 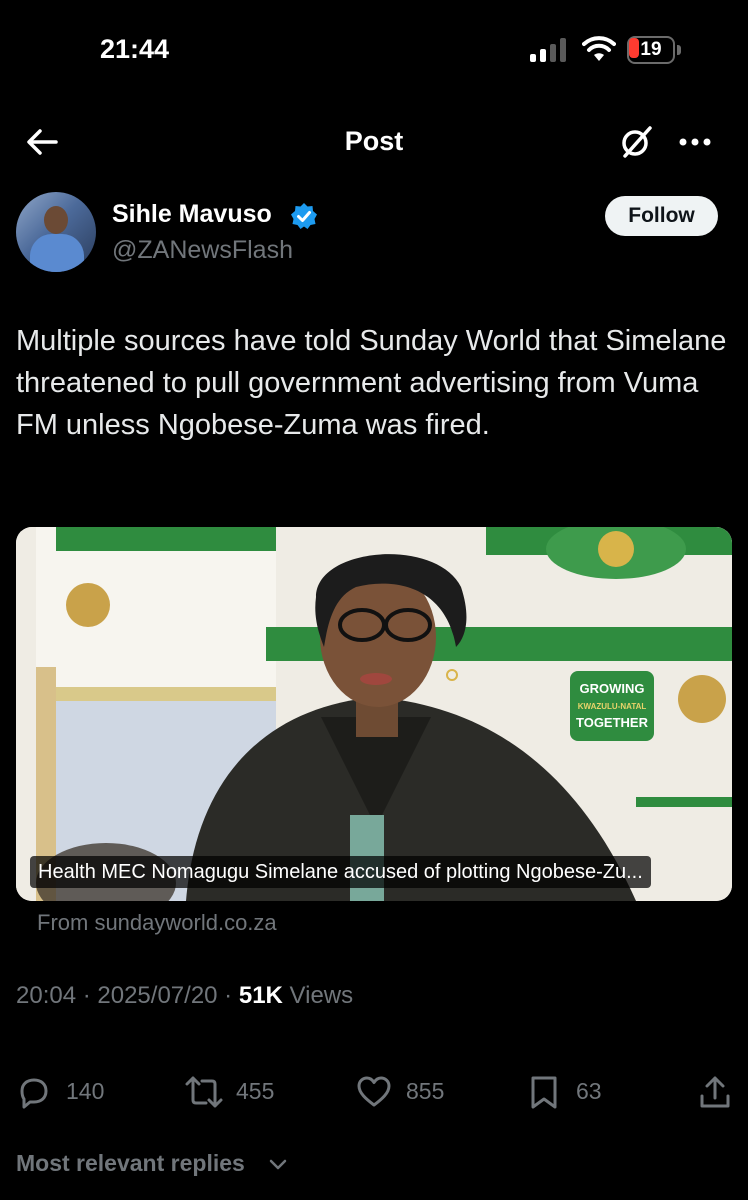 What do you see at coordinates (278, 1165) in the screenshot?
I see `chevron-down-icon` at bounding box center [278, 1165].